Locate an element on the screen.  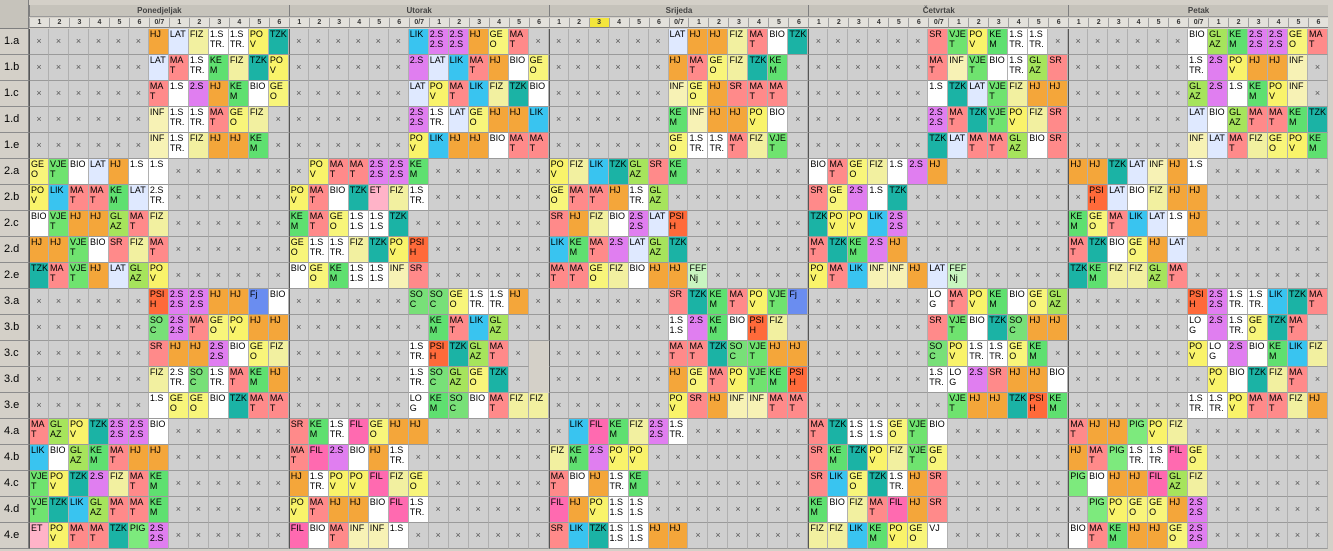
class-label: 4.c is located at coordinates (14, 484).